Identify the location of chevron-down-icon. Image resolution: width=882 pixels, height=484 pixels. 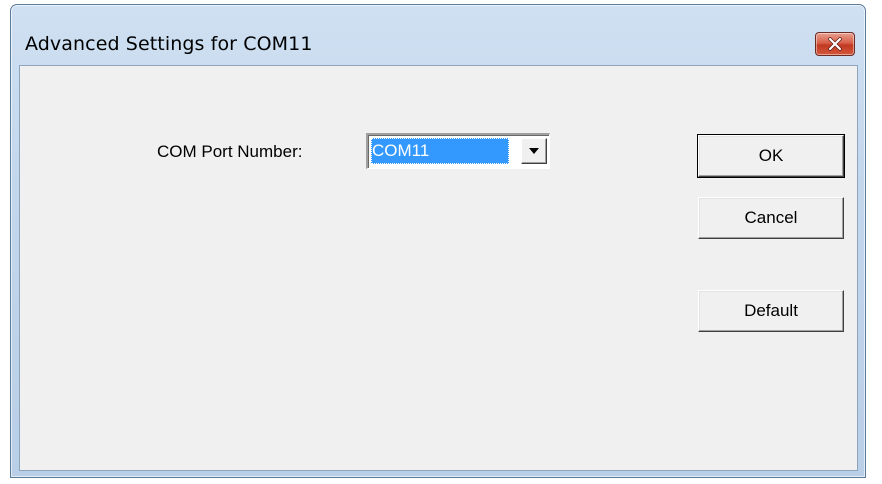
(534, 151).